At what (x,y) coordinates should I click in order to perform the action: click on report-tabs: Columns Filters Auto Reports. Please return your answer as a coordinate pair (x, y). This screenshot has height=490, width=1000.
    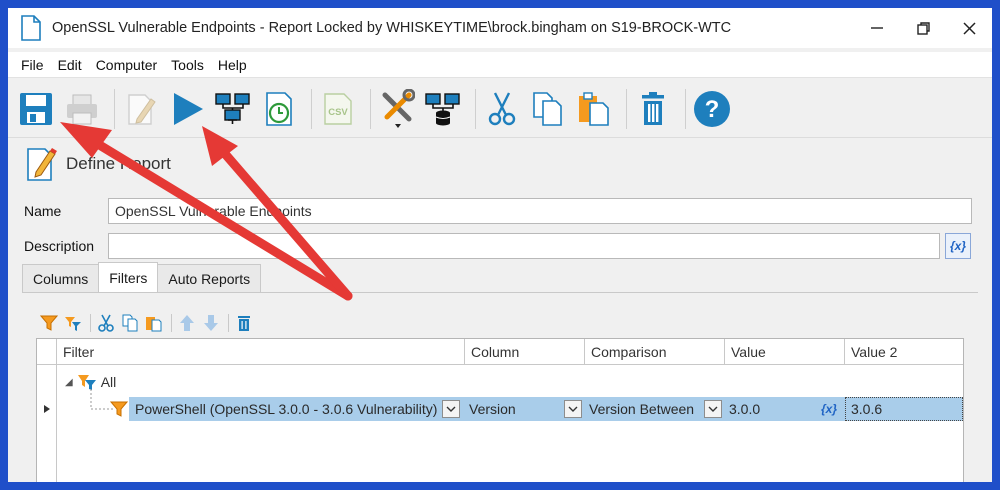
    Looking at the image, I should click on (142, 277).